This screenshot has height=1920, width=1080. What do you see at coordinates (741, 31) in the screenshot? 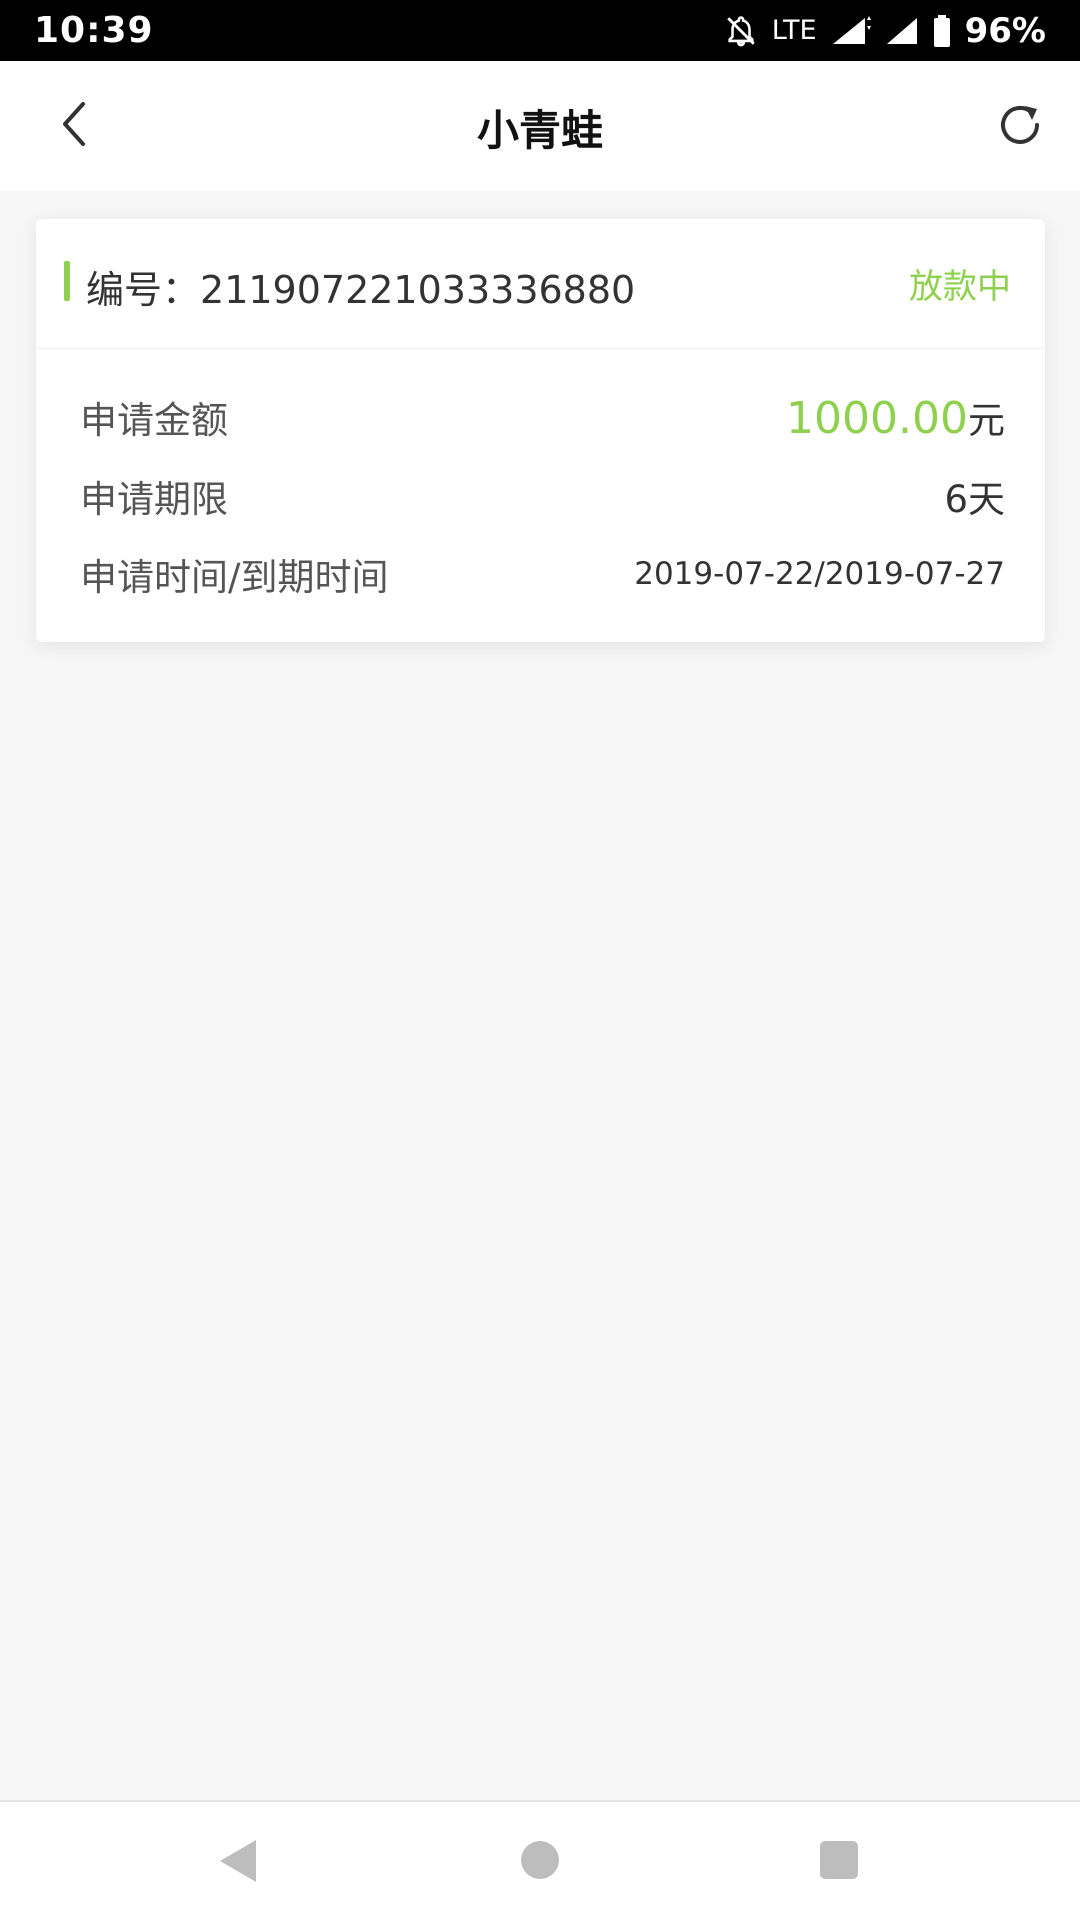
I see `bell-off-icon` at bounding box center [741, 31].